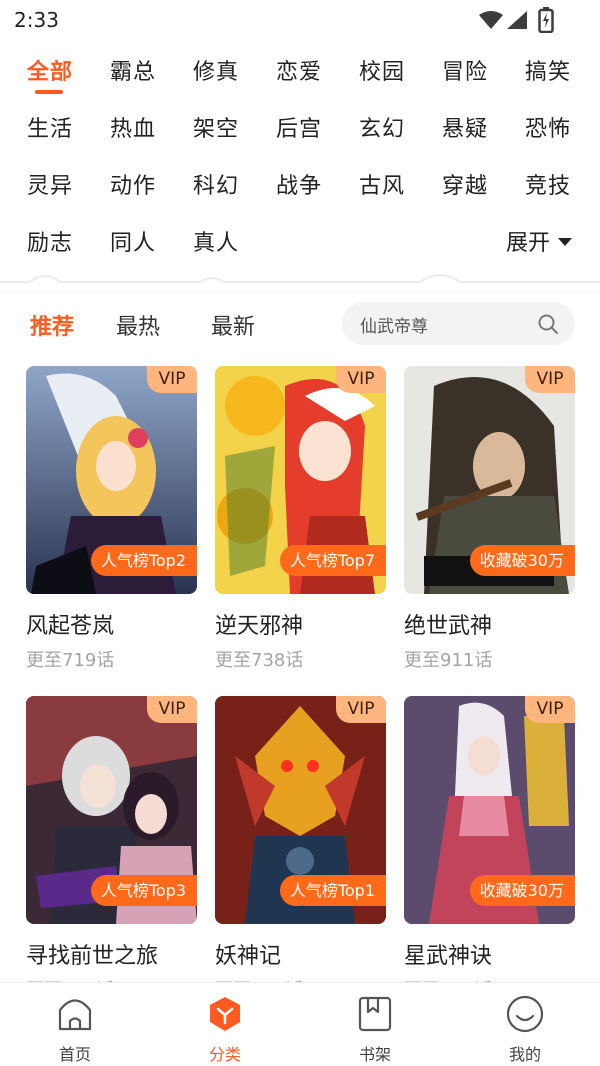 Image resolution: width=600 pixels, height=1066 pixels. I want to click on category-item: 架空, so click(216, 127).